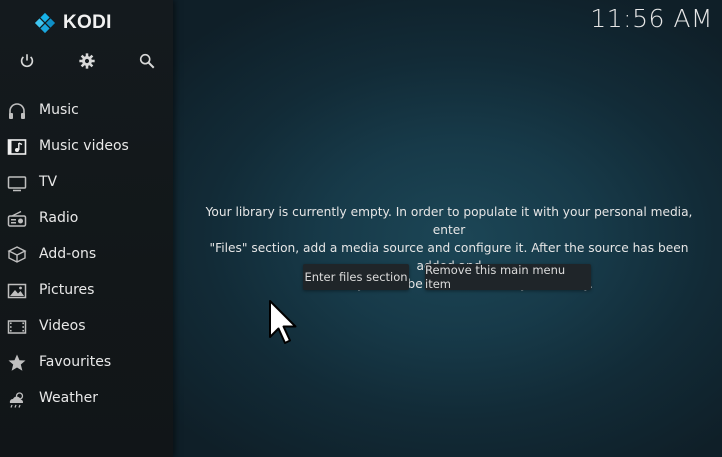 This screenshot has width=722, height=457. What do you see at coordinates (68, 254) in the screenshot?
I see `menu-label: Add-ons` at bounding box center [68, 254].